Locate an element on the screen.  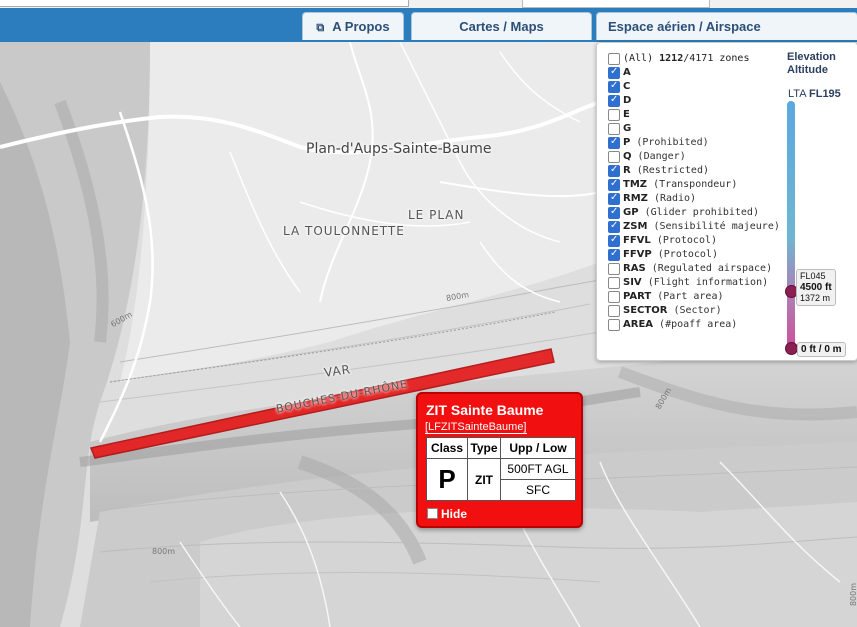
elevation-title: Elevation Altitude is located at coordinates (811, 64).